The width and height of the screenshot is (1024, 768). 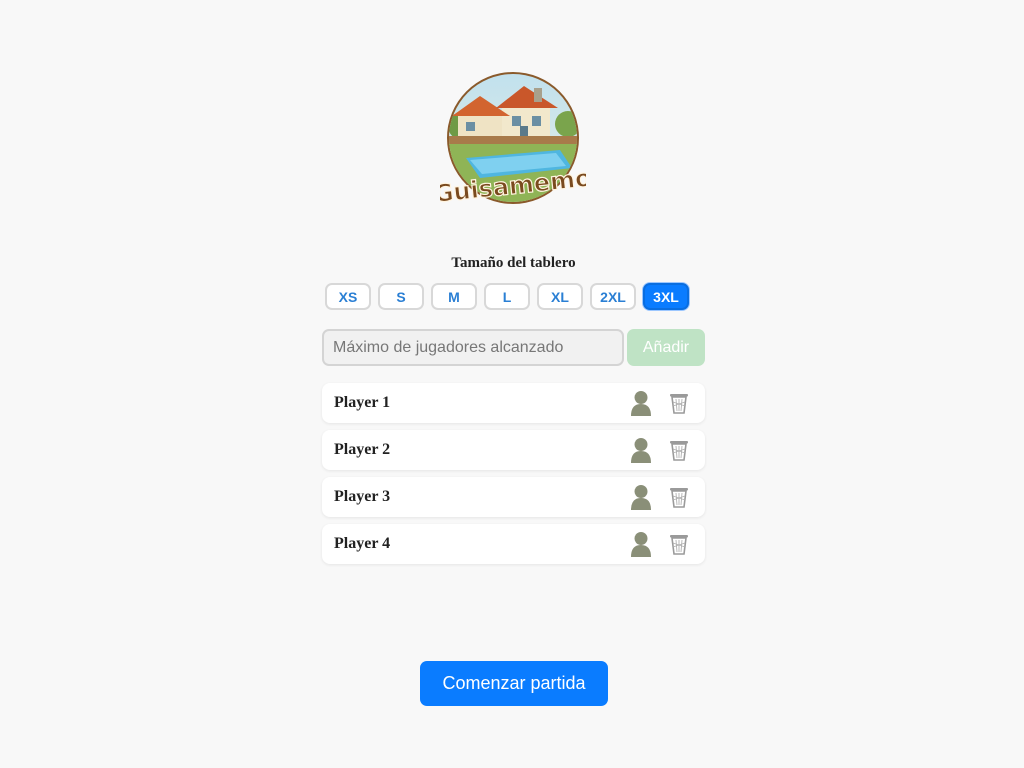 I want to click on size-button-m: M, so click(x=454, y=296).